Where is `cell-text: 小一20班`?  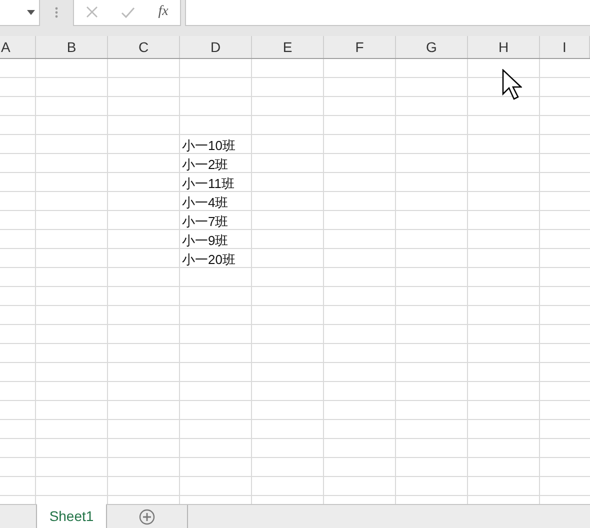
cell-text: 小一20班 is located at coordinates (208, 259).